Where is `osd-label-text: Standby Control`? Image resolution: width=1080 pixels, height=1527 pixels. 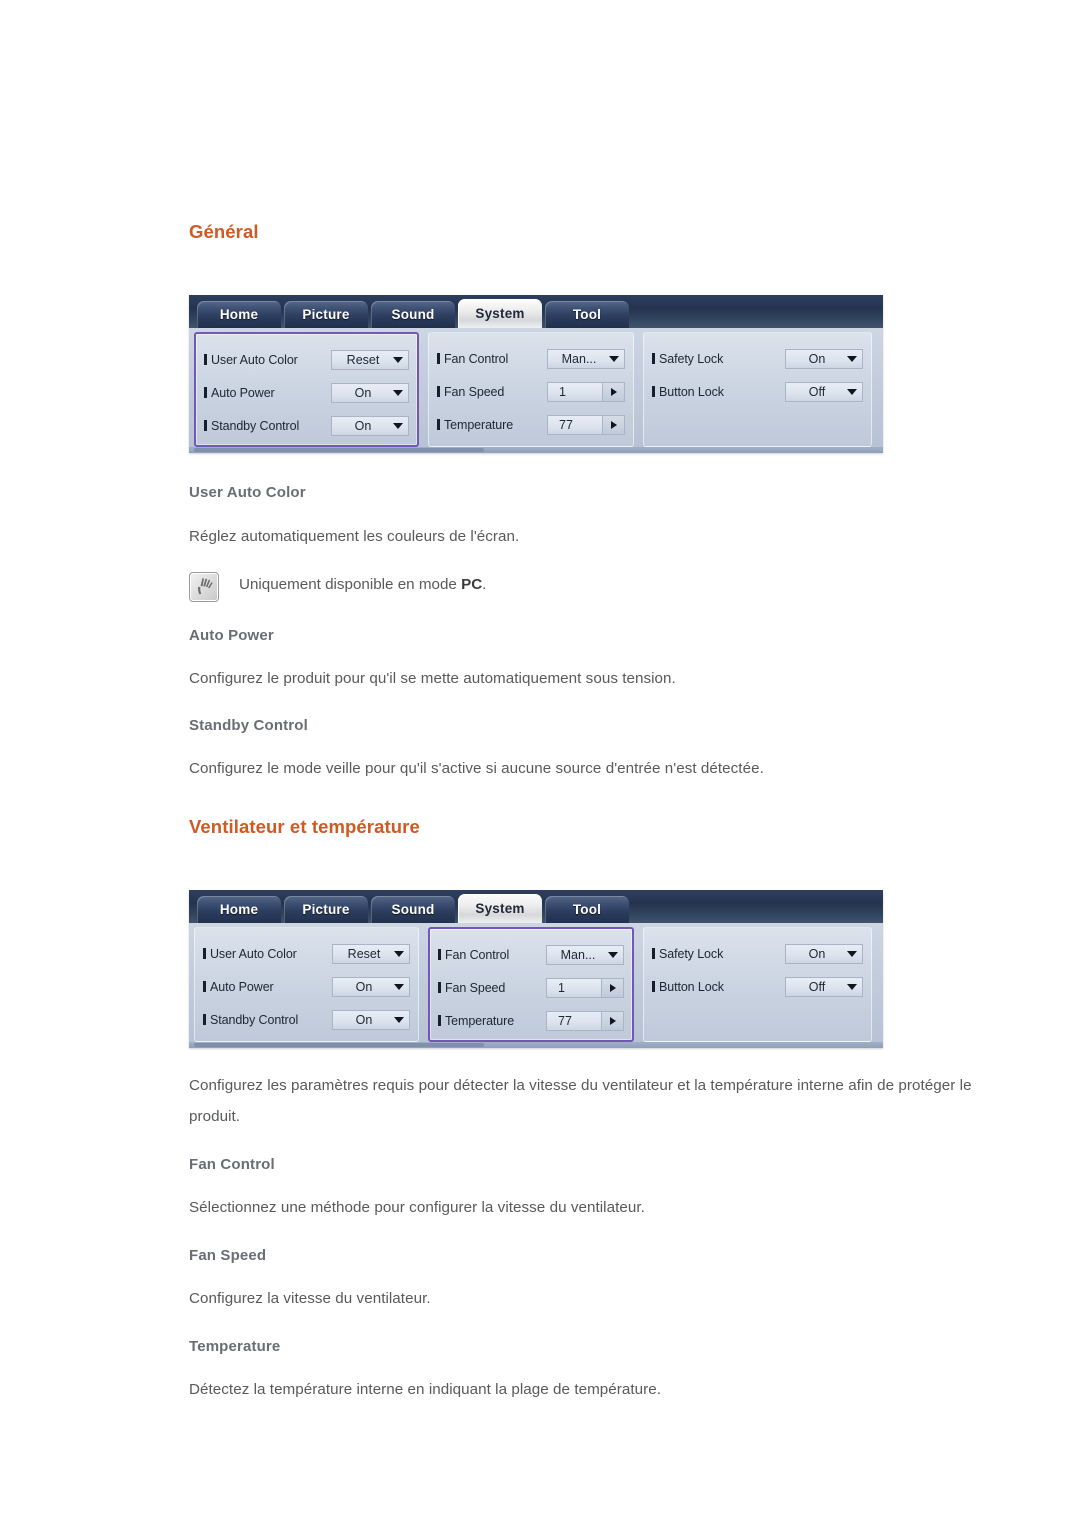 osd-label-text: Standby Control is located at coordinates (255, 425).